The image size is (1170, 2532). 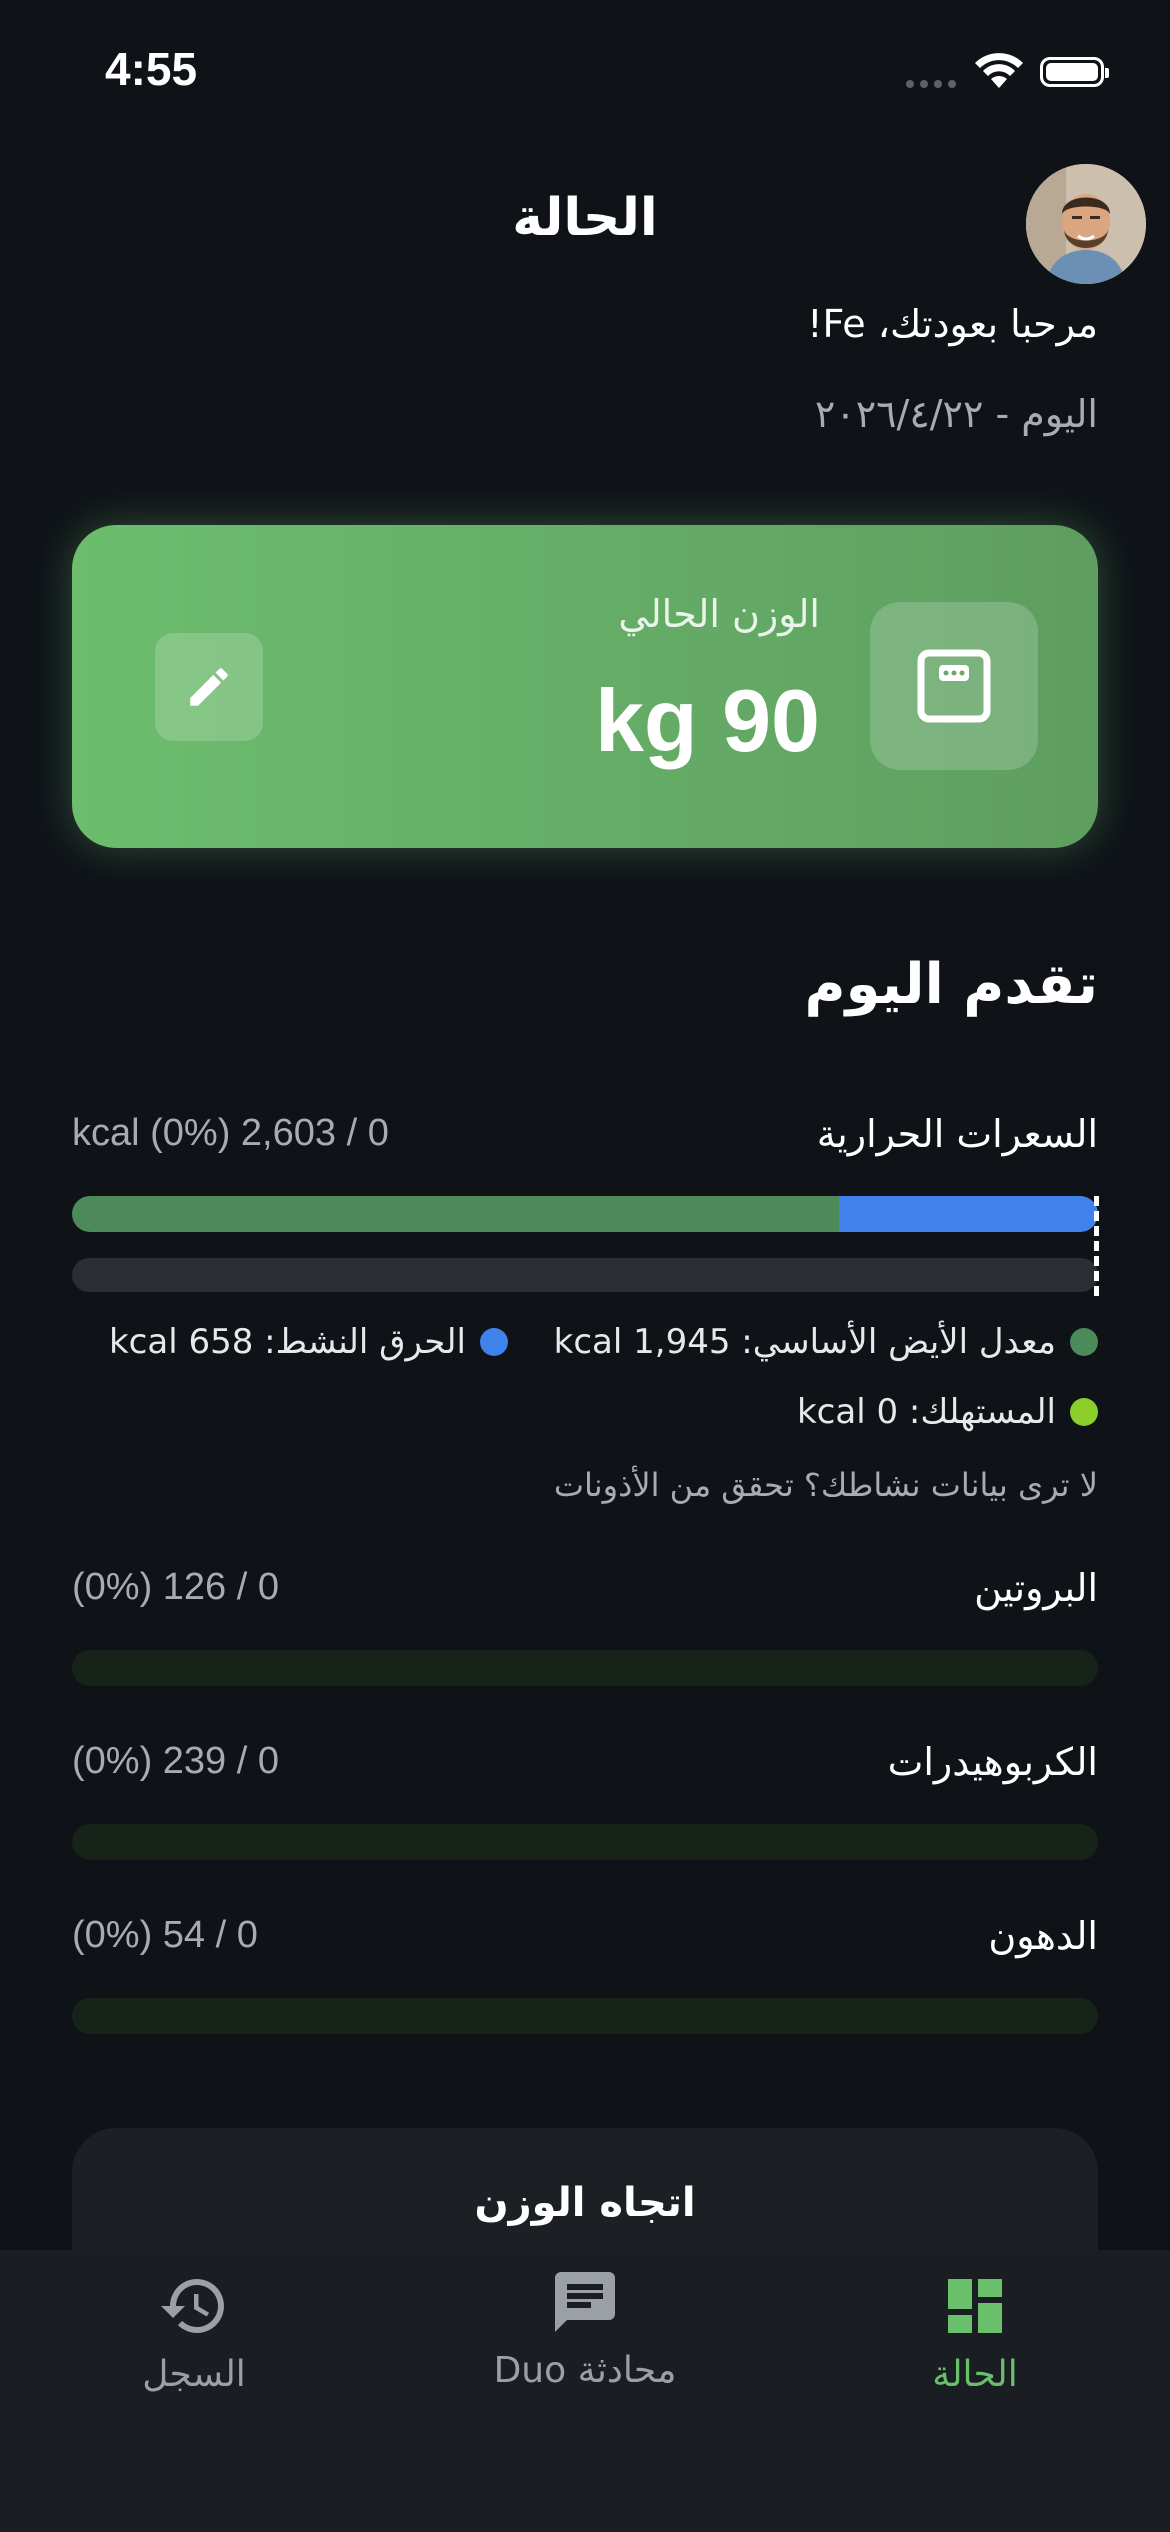 What do you see at coordinates (151, 69) in the screenshot?
I see `status-time: 4:55` at bounding box center [151, 69].